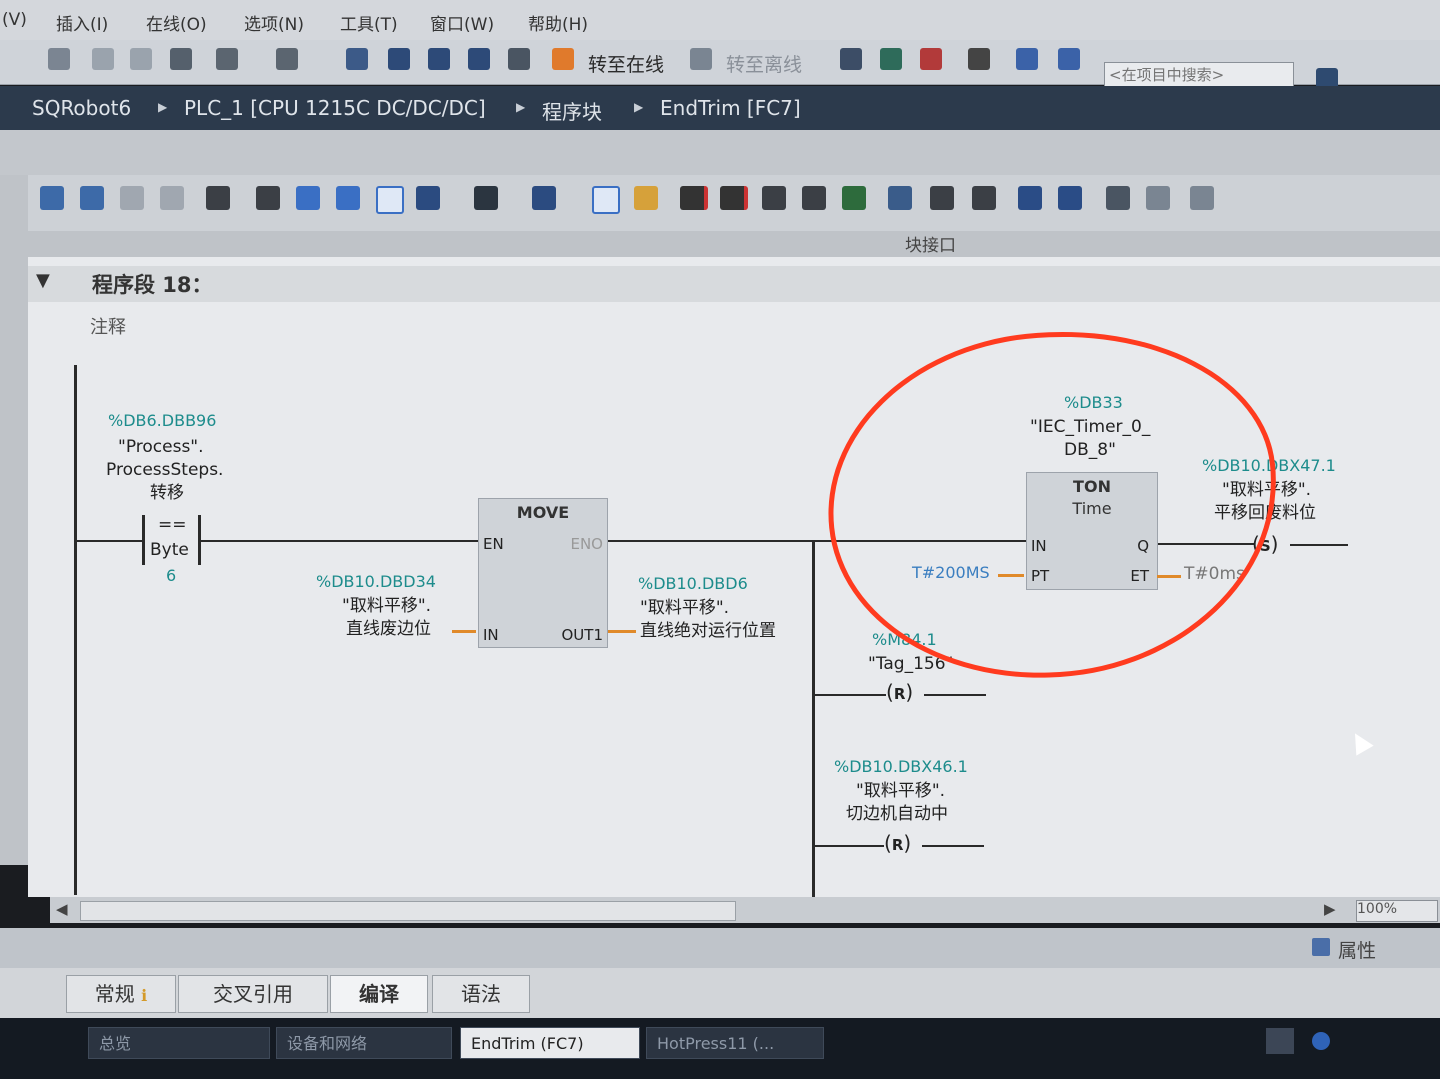 The height and width of the screenshot is (1079, 1440). I want to click on insert-row-icon, so click(132, 198).